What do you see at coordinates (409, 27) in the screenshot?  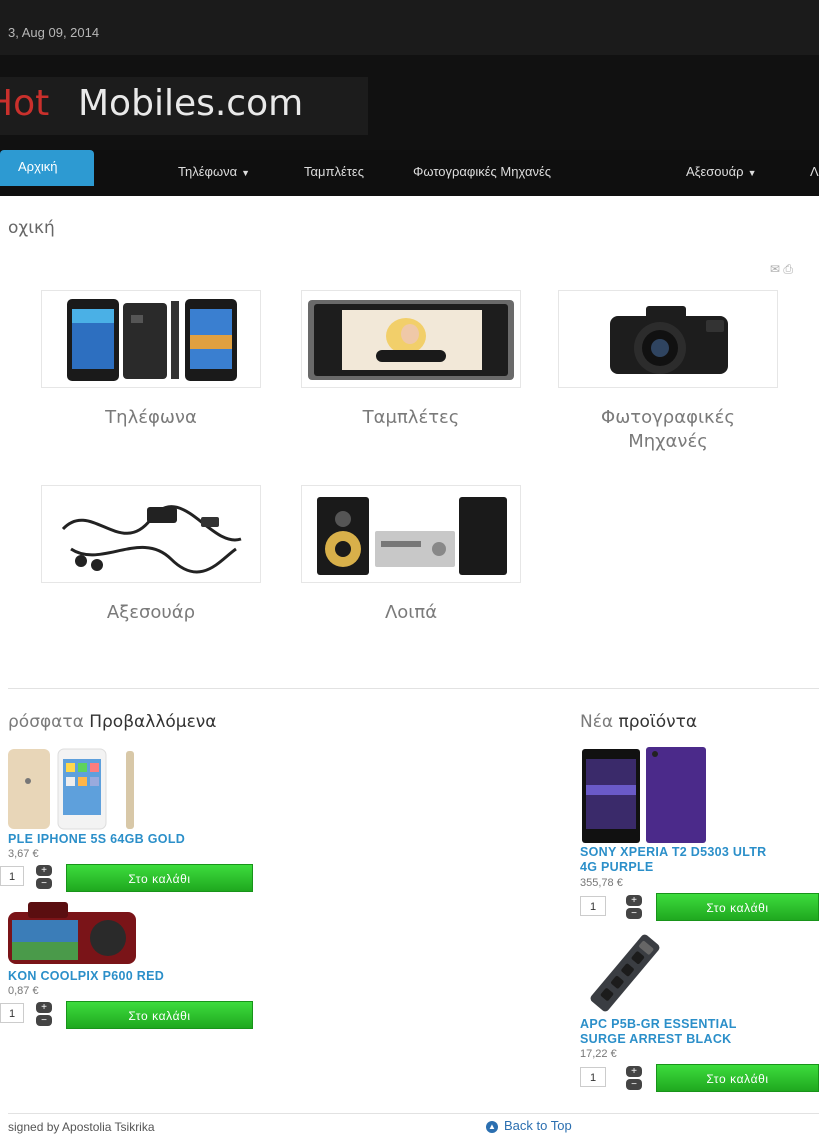 I see `top-bar: 3, Aug 09, 2014` at bounding box center [409, 27].